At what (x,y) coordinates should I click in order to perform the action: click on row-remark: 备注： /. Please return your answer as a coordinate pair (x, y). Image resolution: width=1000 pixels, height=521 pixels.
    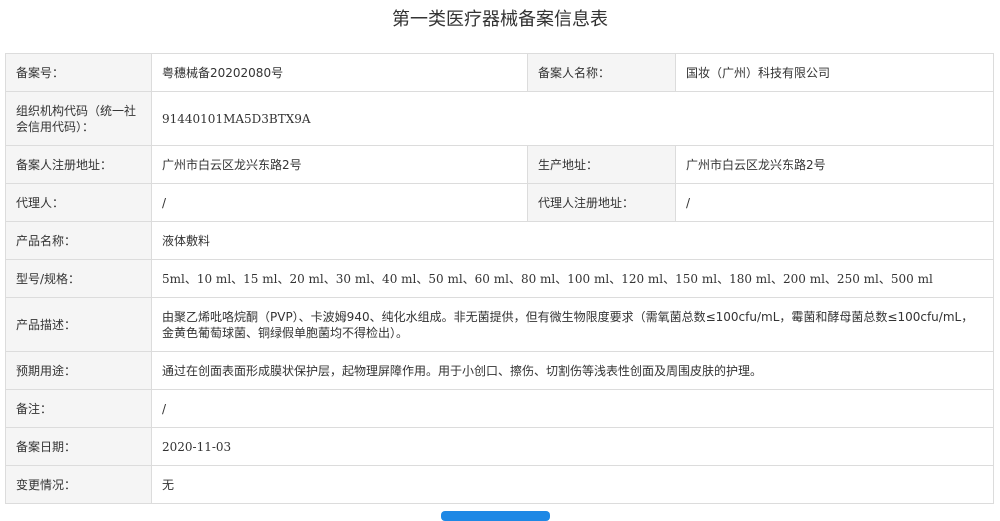
    Looking at the image, I should click on (499, 408).